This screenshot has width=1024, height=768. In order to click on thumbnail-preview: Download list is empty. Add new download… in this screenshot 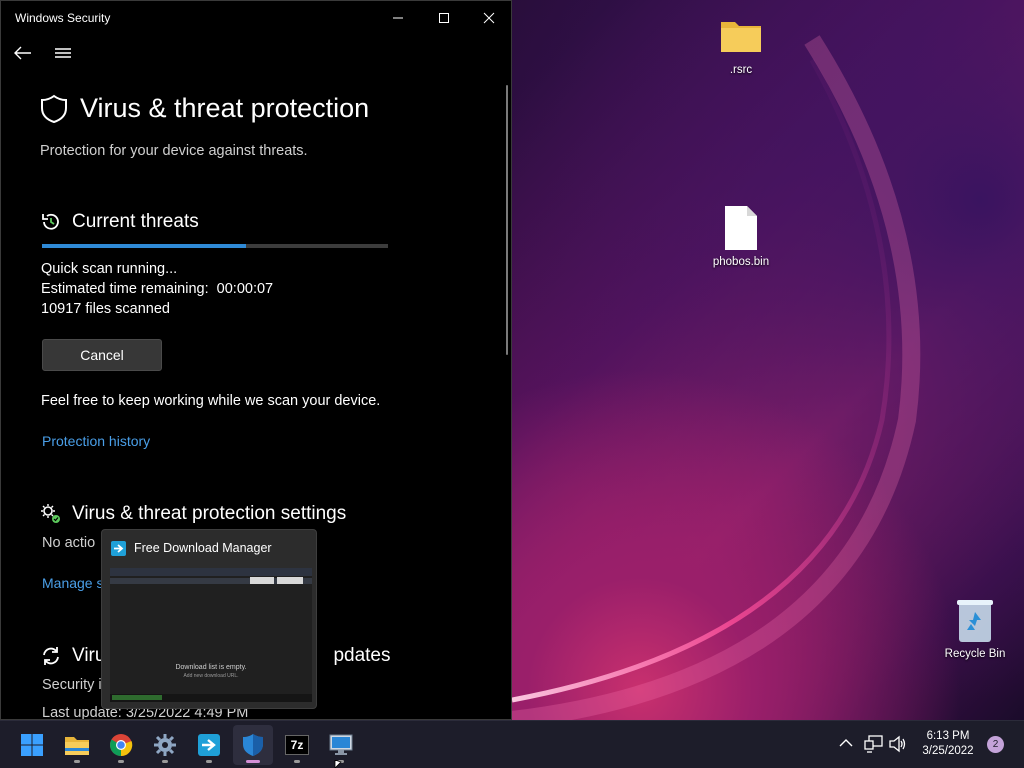, I will do `click(211, 635)`.